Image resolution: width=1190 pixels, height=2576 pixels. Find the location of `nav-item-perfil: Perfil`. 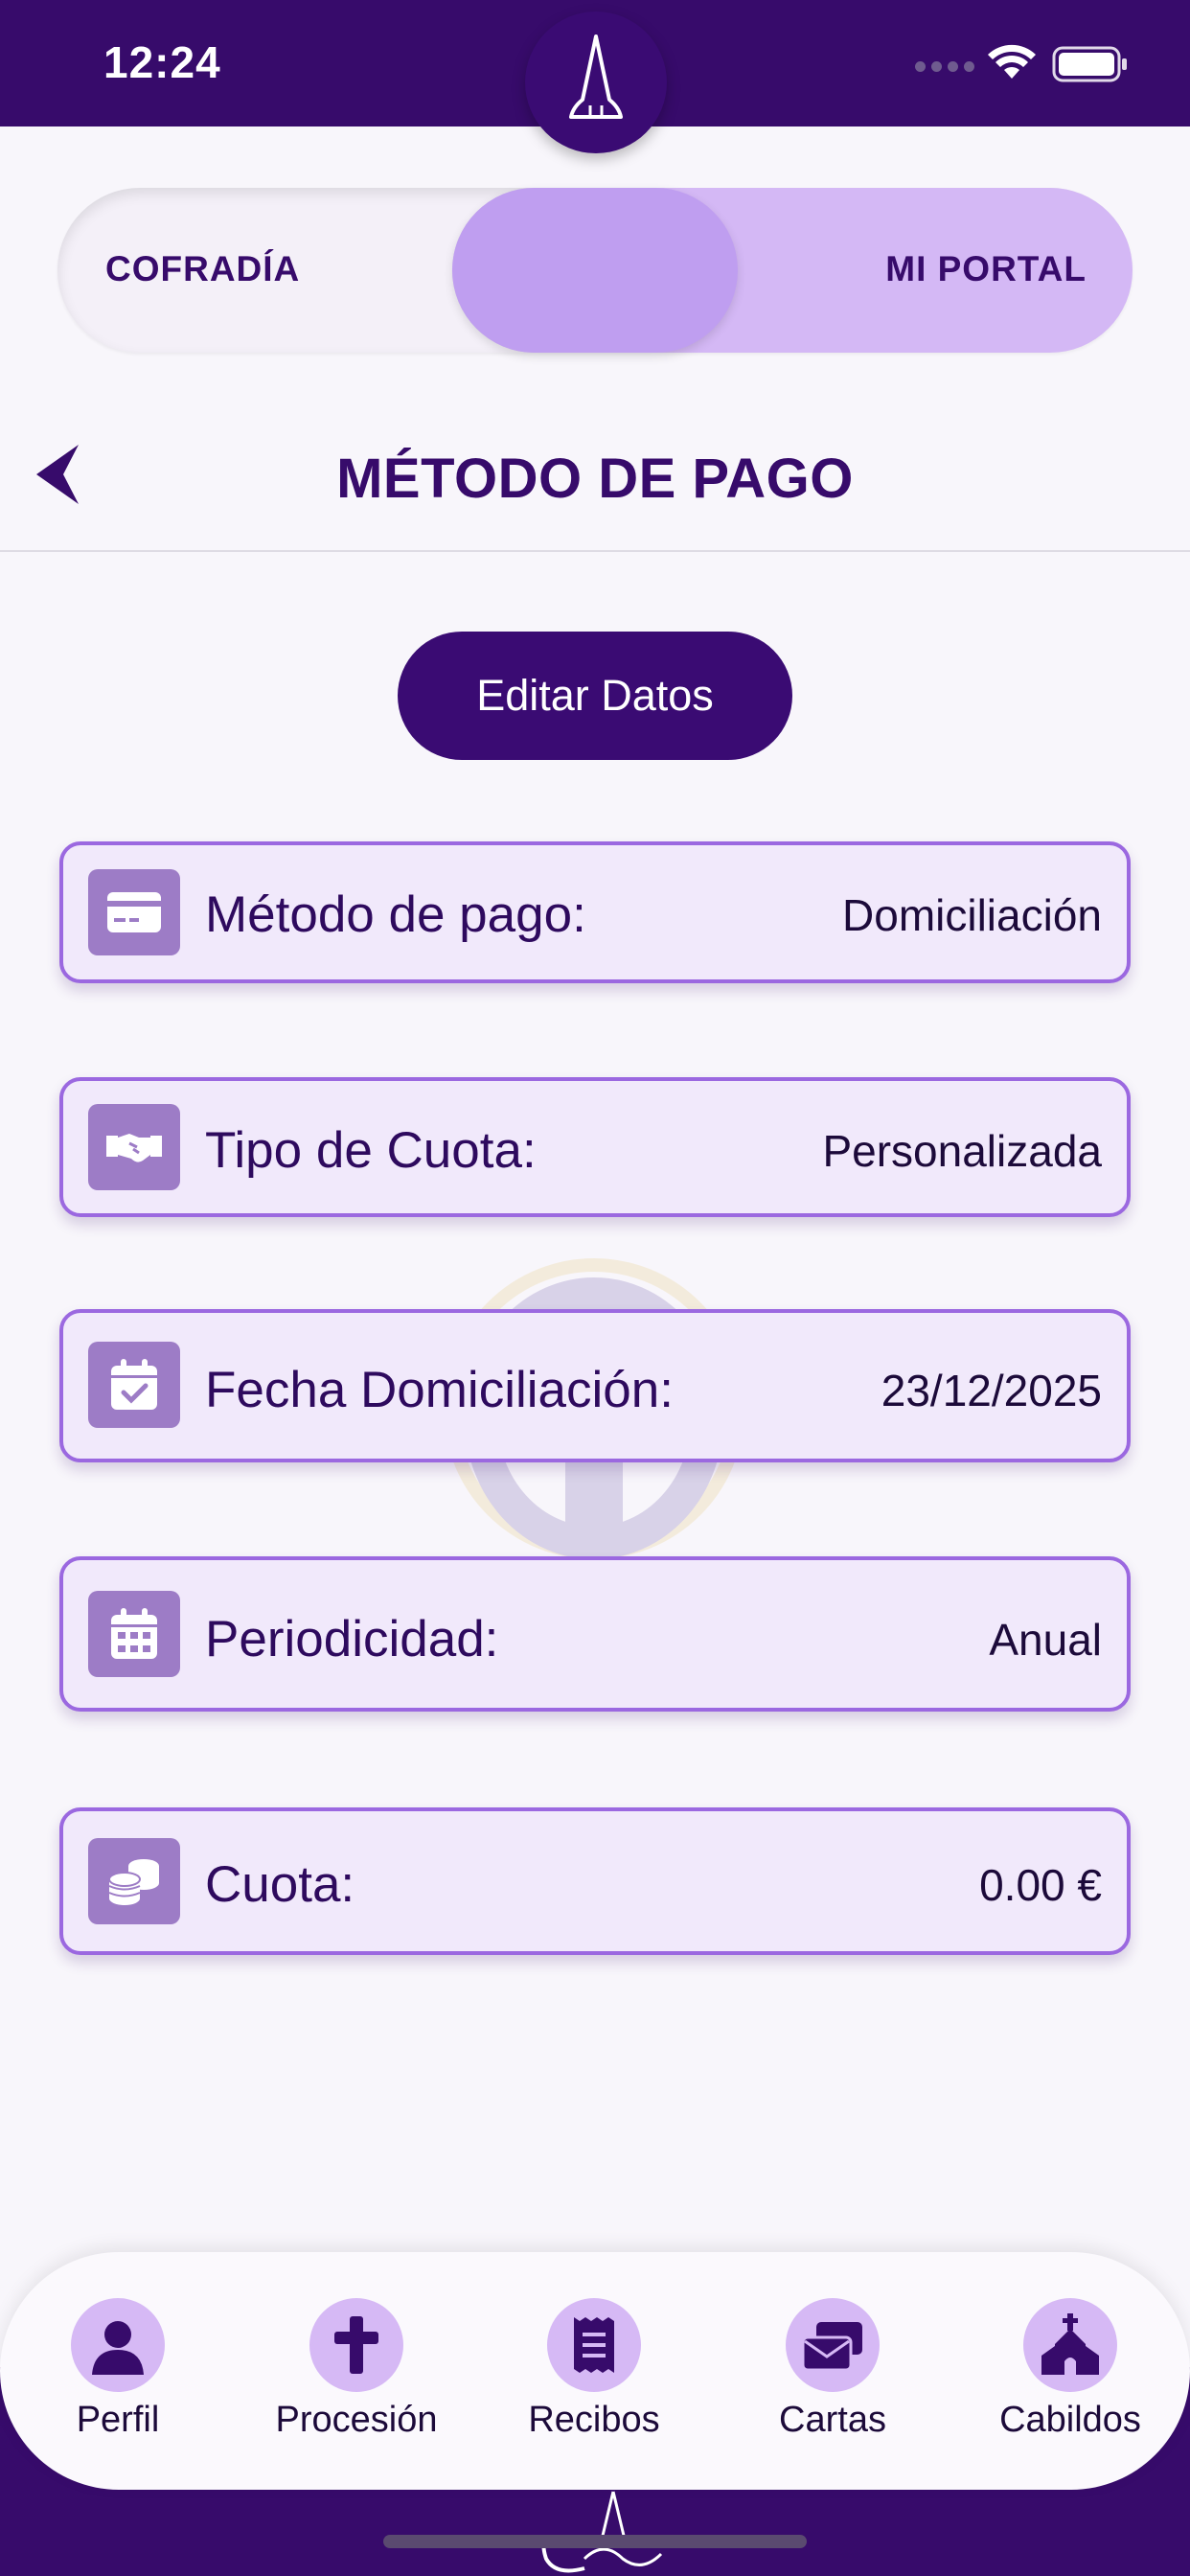

nav-item-perfil: Perfil is located at coordinates (118, 2369).